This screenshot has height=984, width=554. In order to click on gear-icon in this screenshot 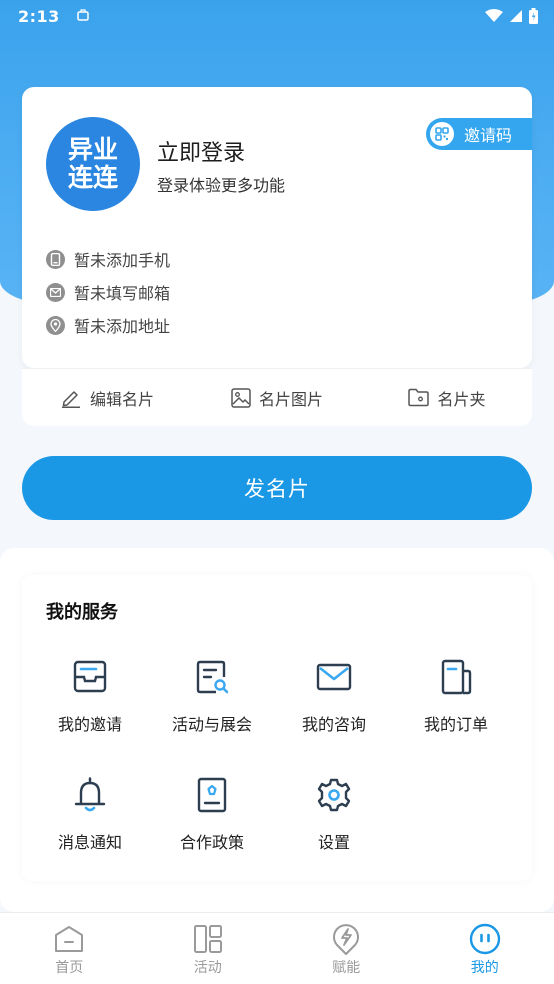, I will do `click(334, 795)`.